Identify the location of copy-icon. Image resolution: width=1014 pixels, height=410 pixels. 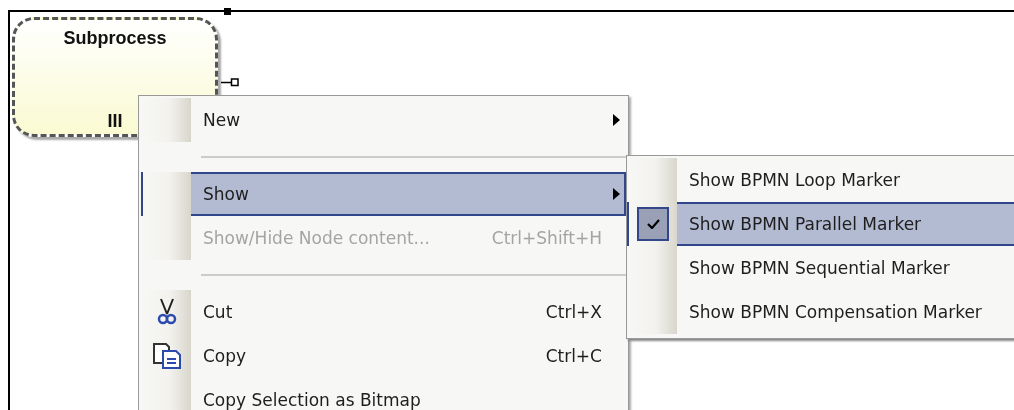
(167, 356).